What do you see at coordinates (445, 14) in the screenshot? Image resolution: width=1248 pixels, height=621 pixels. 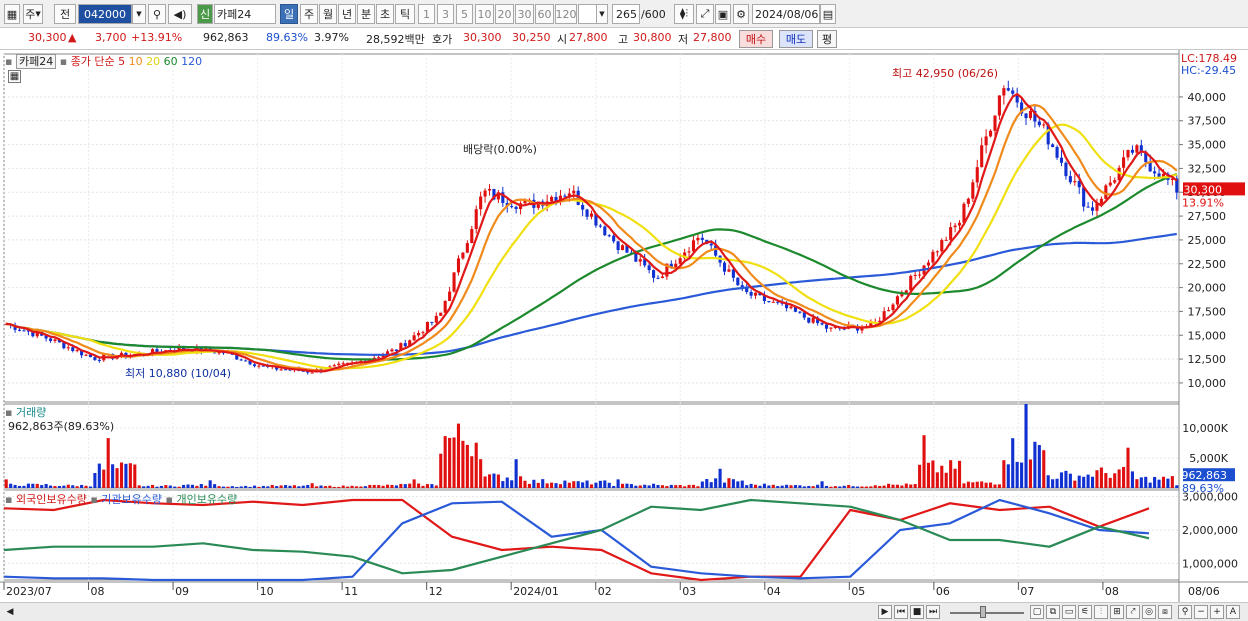 I see `interval-3: 3` at bounding box center [445, 14].